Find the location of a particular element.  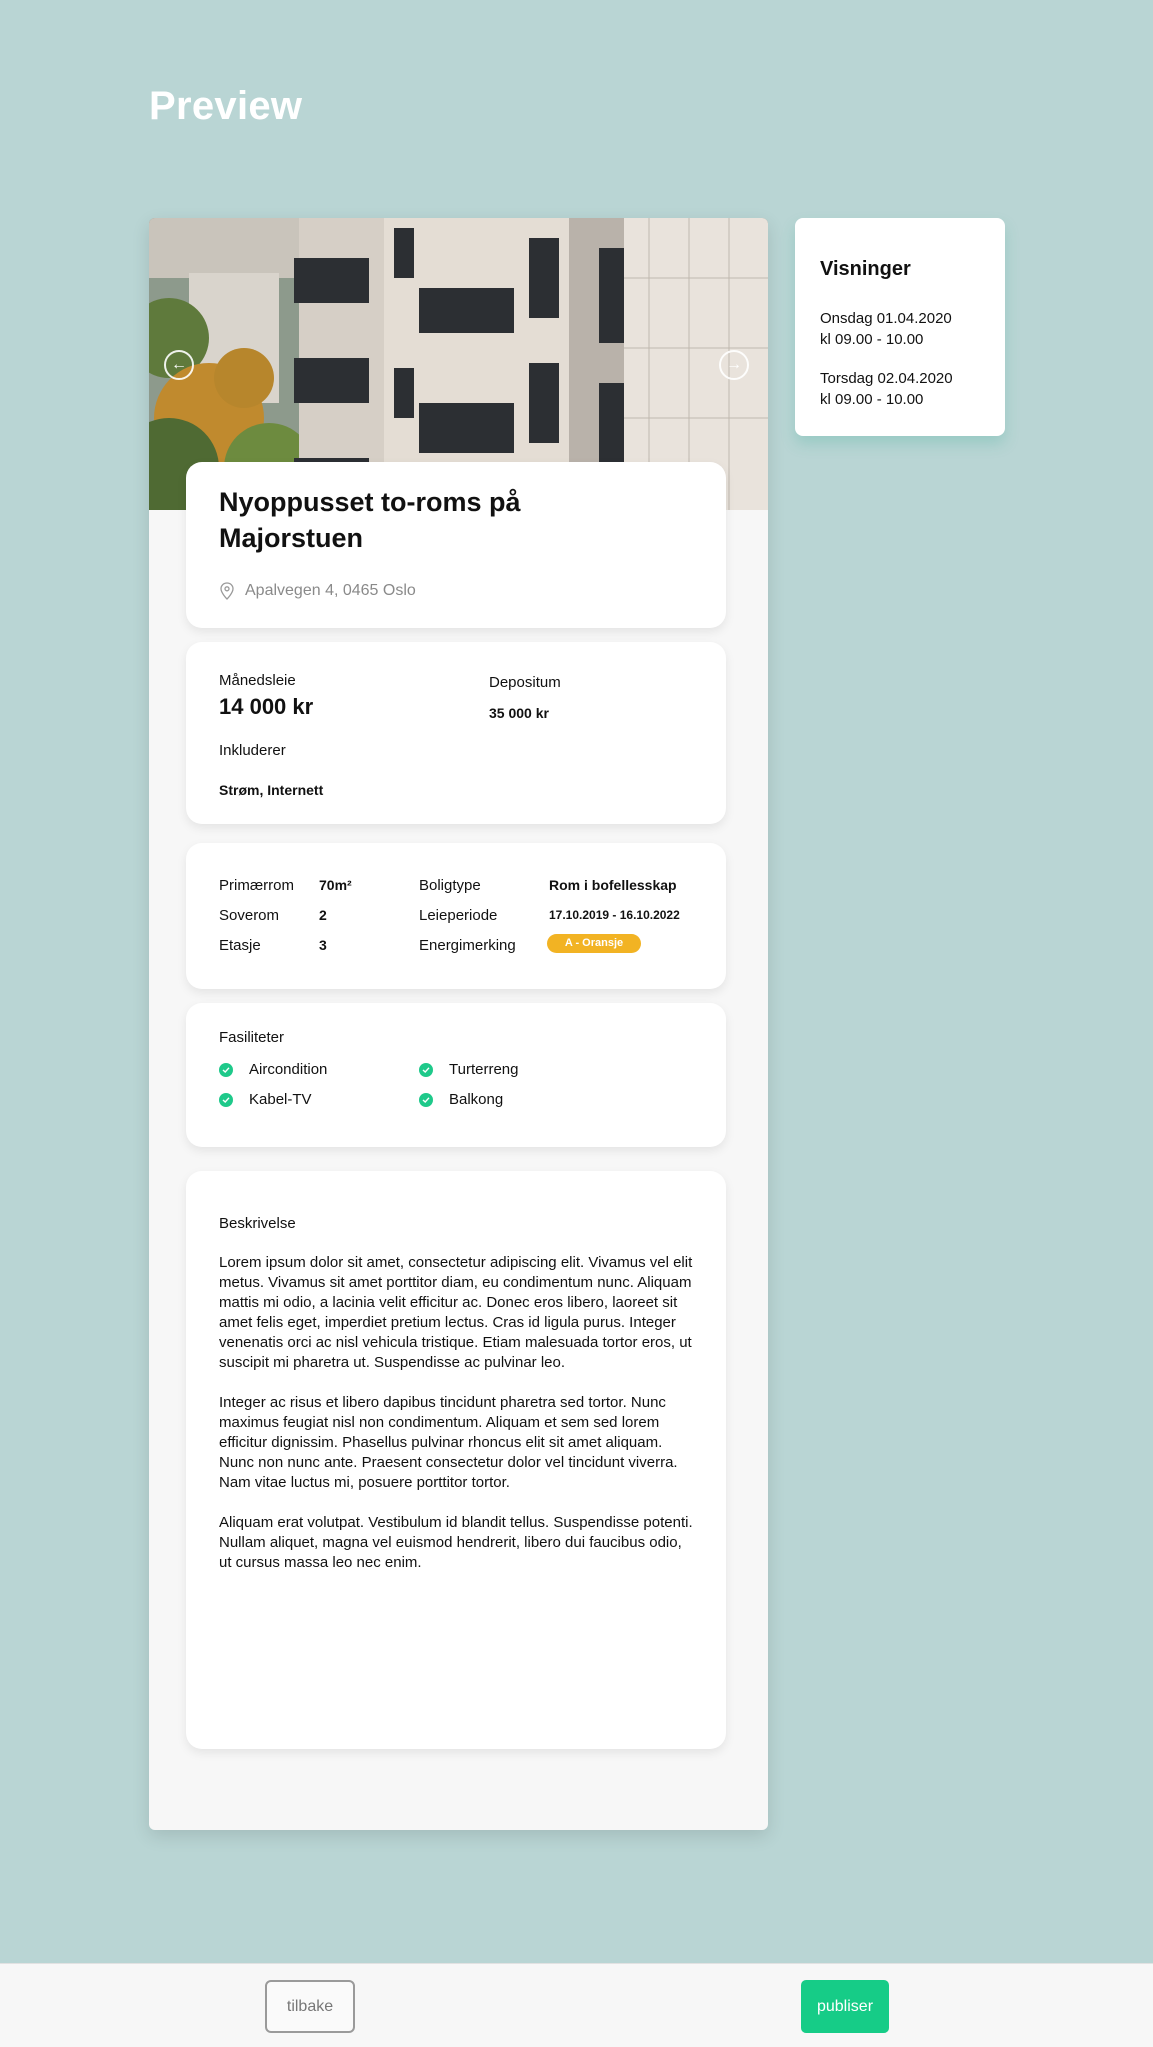

viewing-day: Onsdag 01.04.2020 is located at coordinates (886, 318).